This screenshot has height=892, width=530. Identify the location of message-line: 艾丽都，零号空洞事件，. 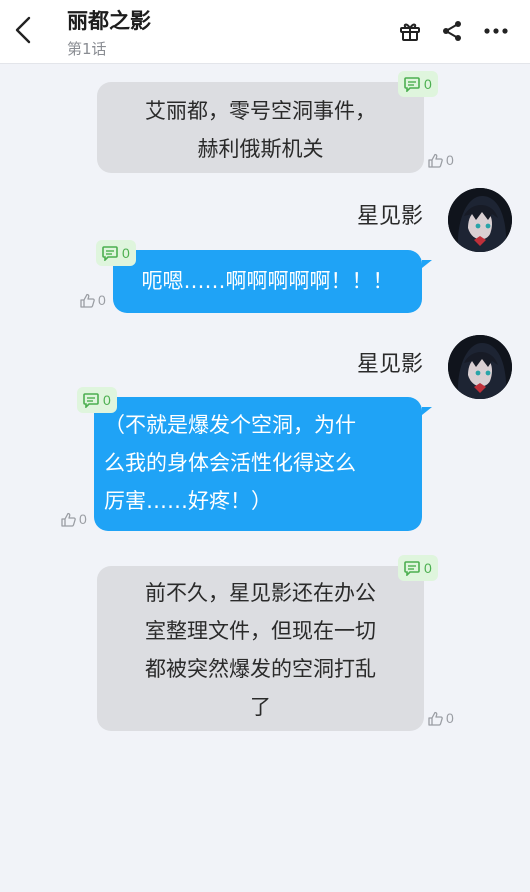
(260, 111).